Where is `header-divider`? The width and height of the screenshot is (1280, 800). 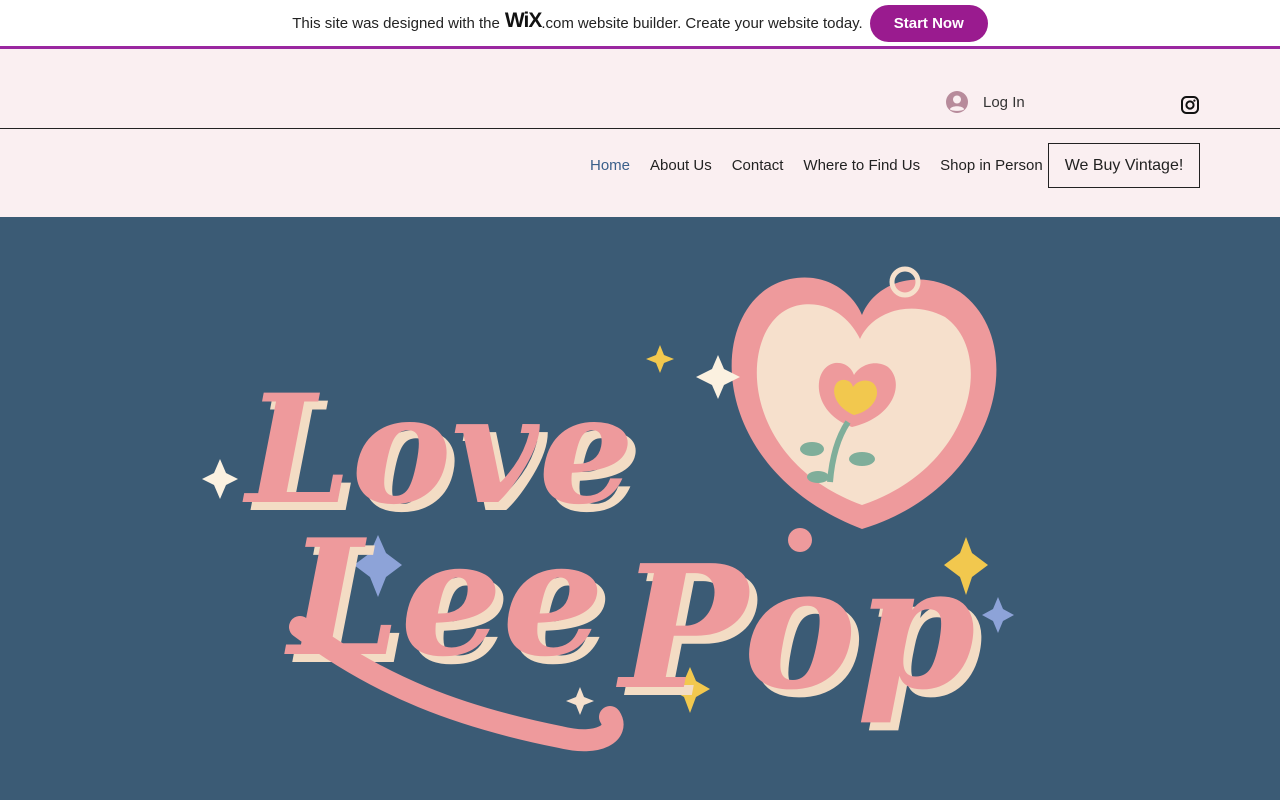
header-divider is located at coordinates (640, 128).